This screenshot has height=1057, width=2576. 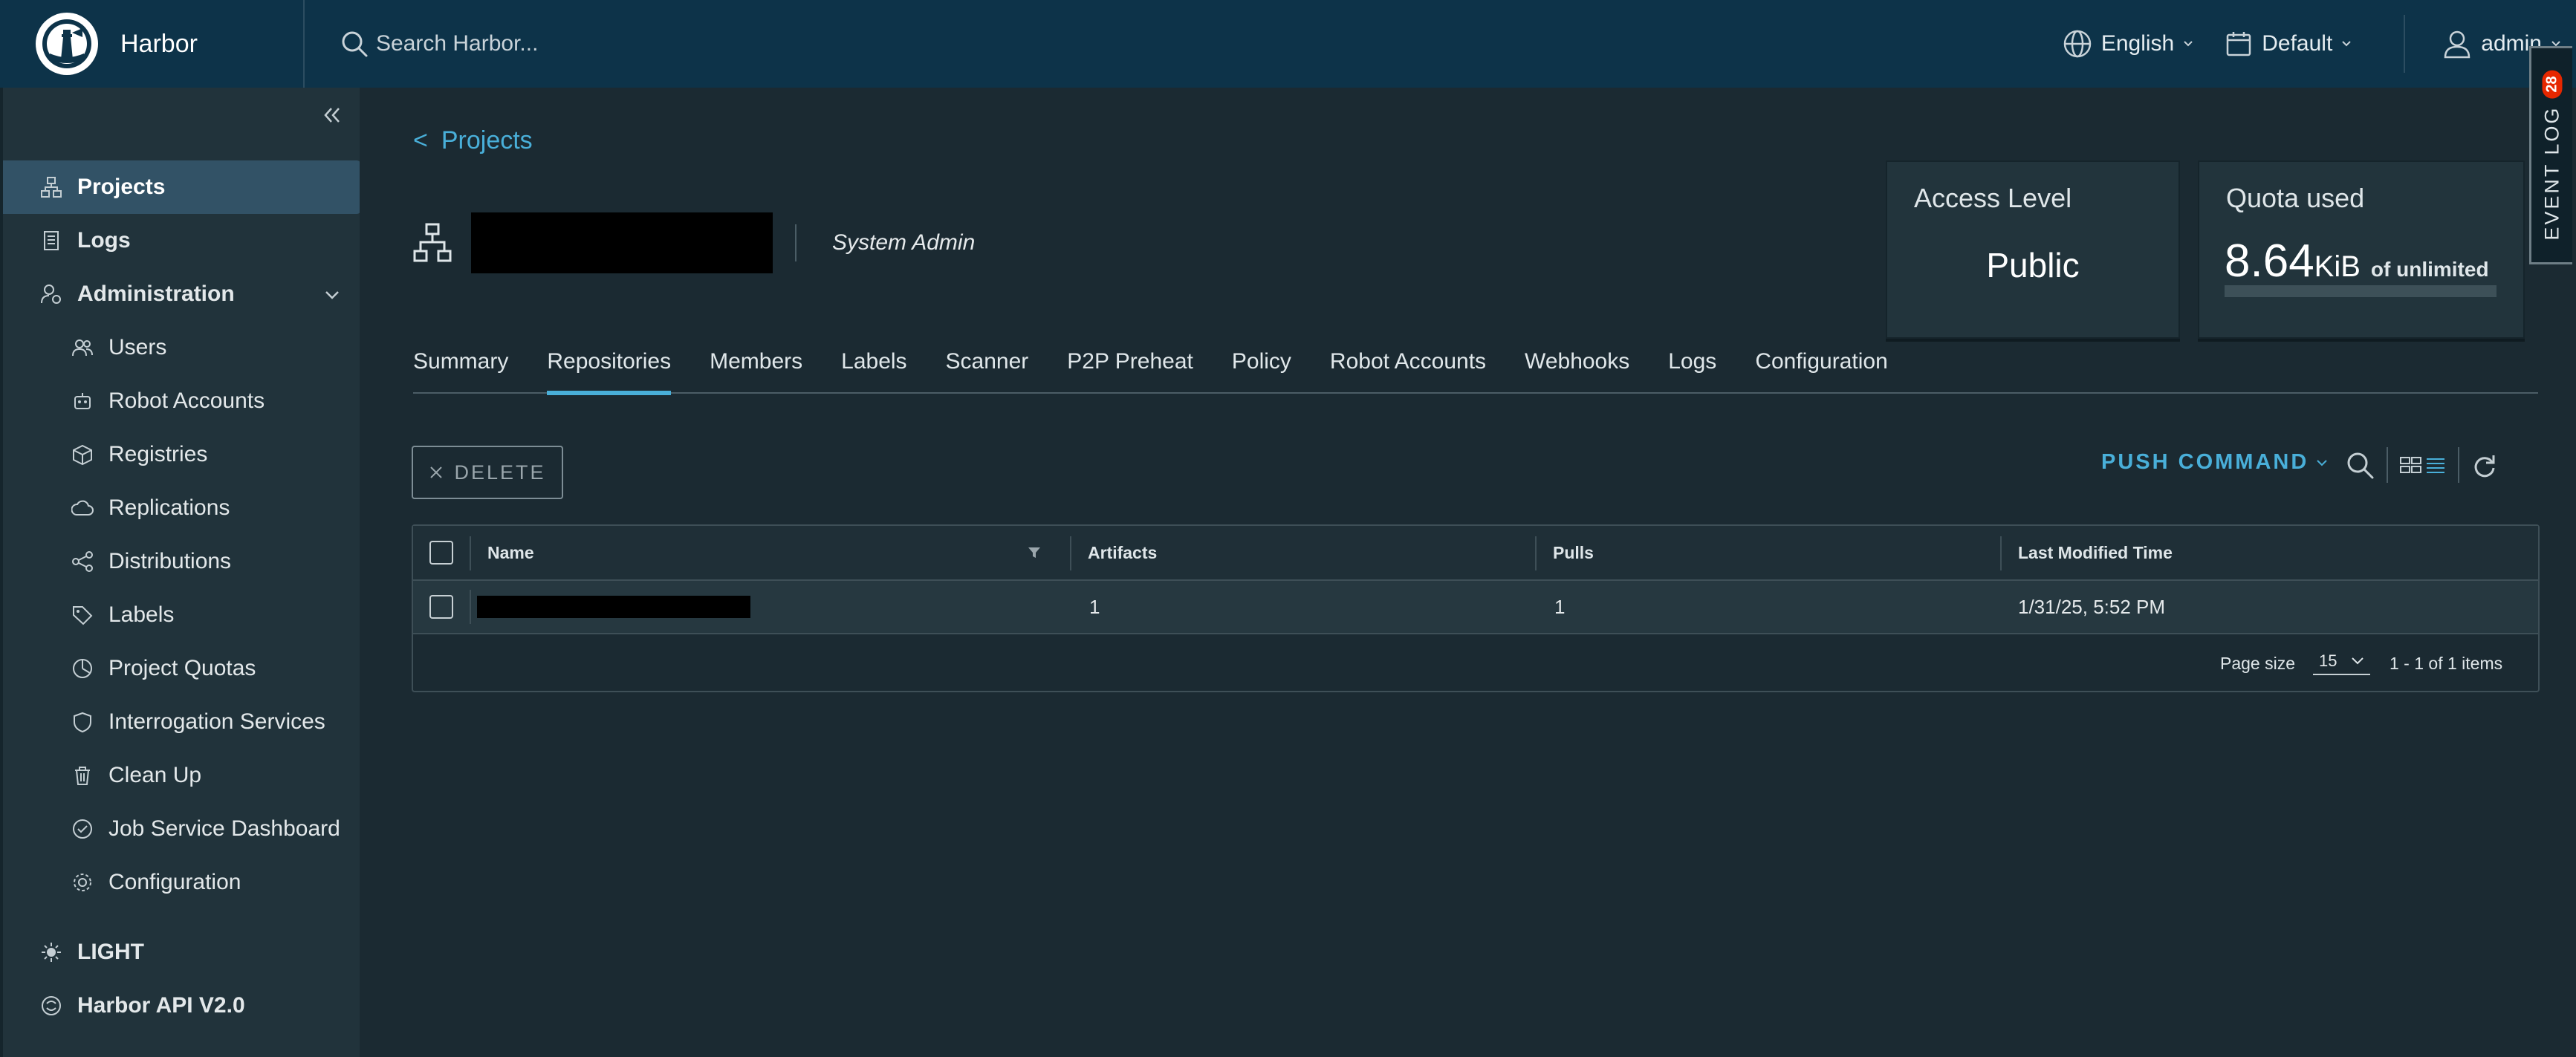 I want to click on access-level-card: Access Level Public, so click(x=2033, y=249).